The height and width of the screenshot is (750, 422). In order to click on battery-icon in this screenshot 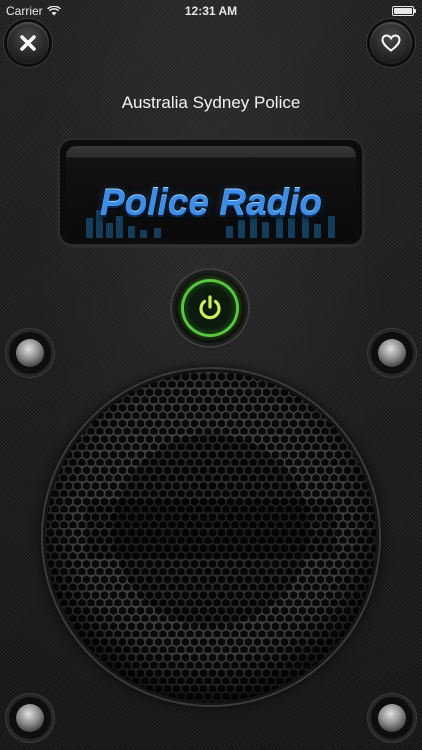, I will do `click(404, 11)`.